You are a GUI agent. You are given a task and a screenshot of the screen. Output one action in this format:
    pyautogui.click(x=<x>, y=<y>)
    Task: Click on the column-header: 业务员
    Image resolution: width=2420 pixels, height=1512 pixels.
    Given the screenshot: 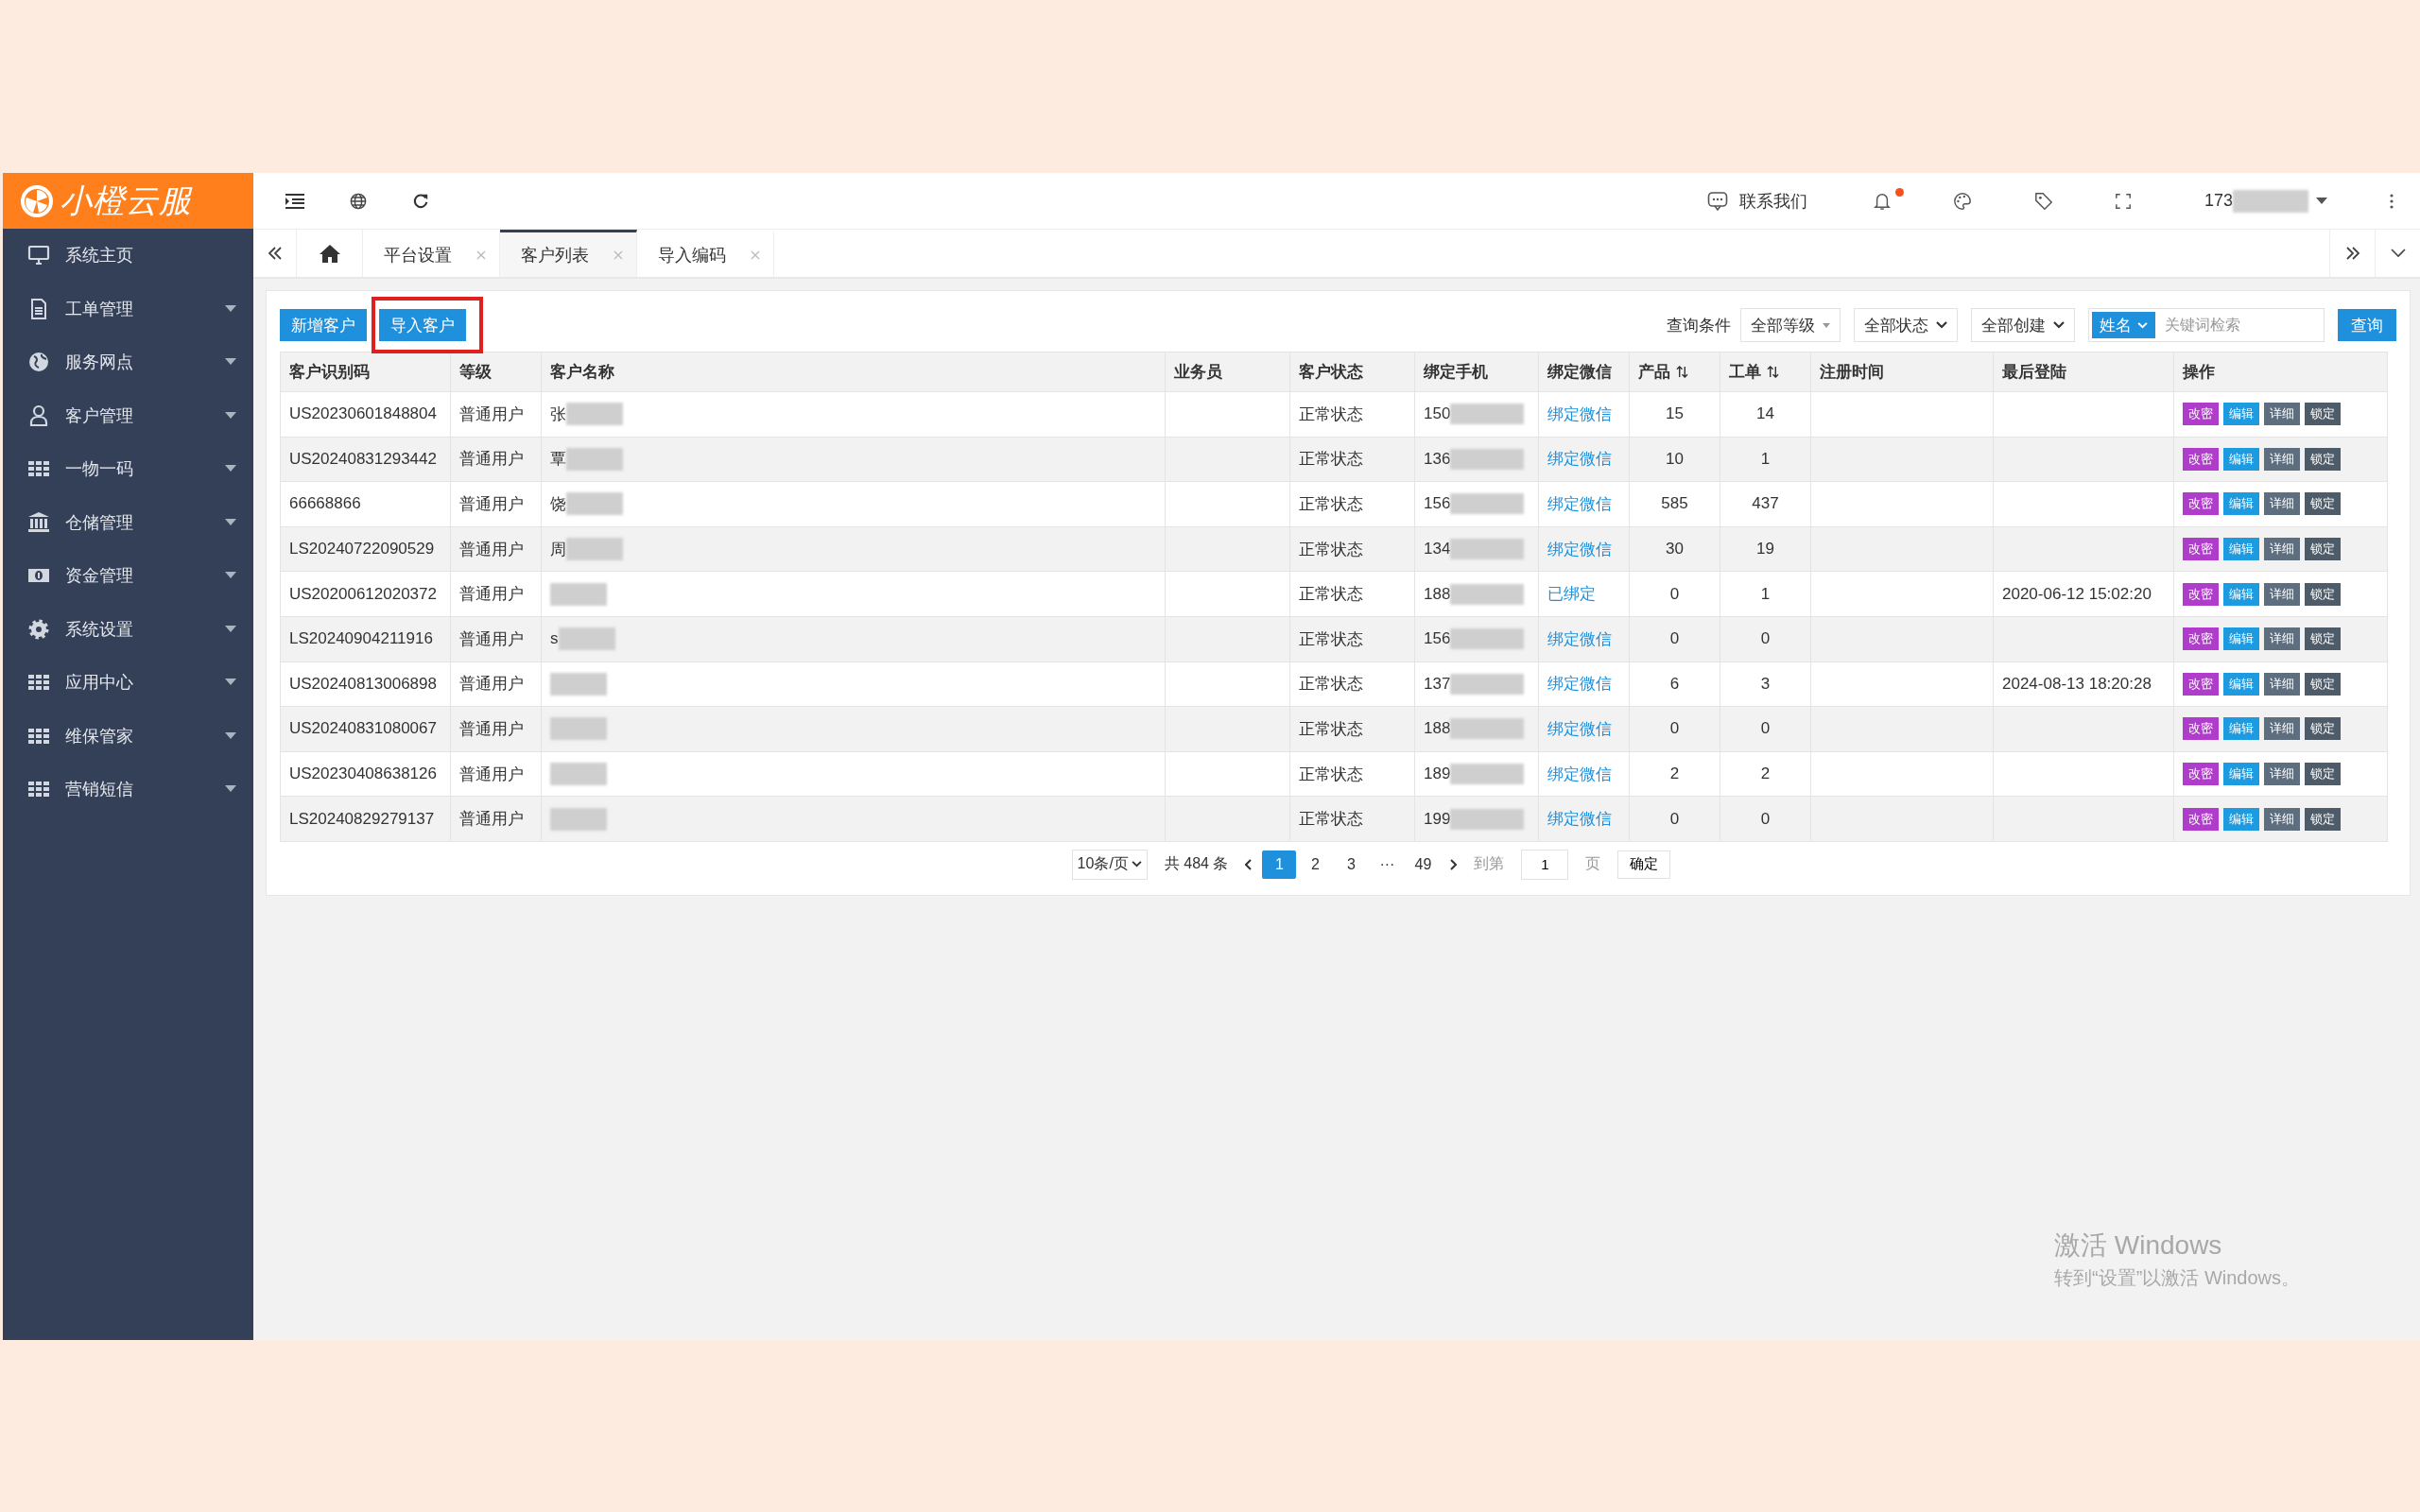 What is the action you would take?
    pyautogui.click(x=1198, y=372)
    